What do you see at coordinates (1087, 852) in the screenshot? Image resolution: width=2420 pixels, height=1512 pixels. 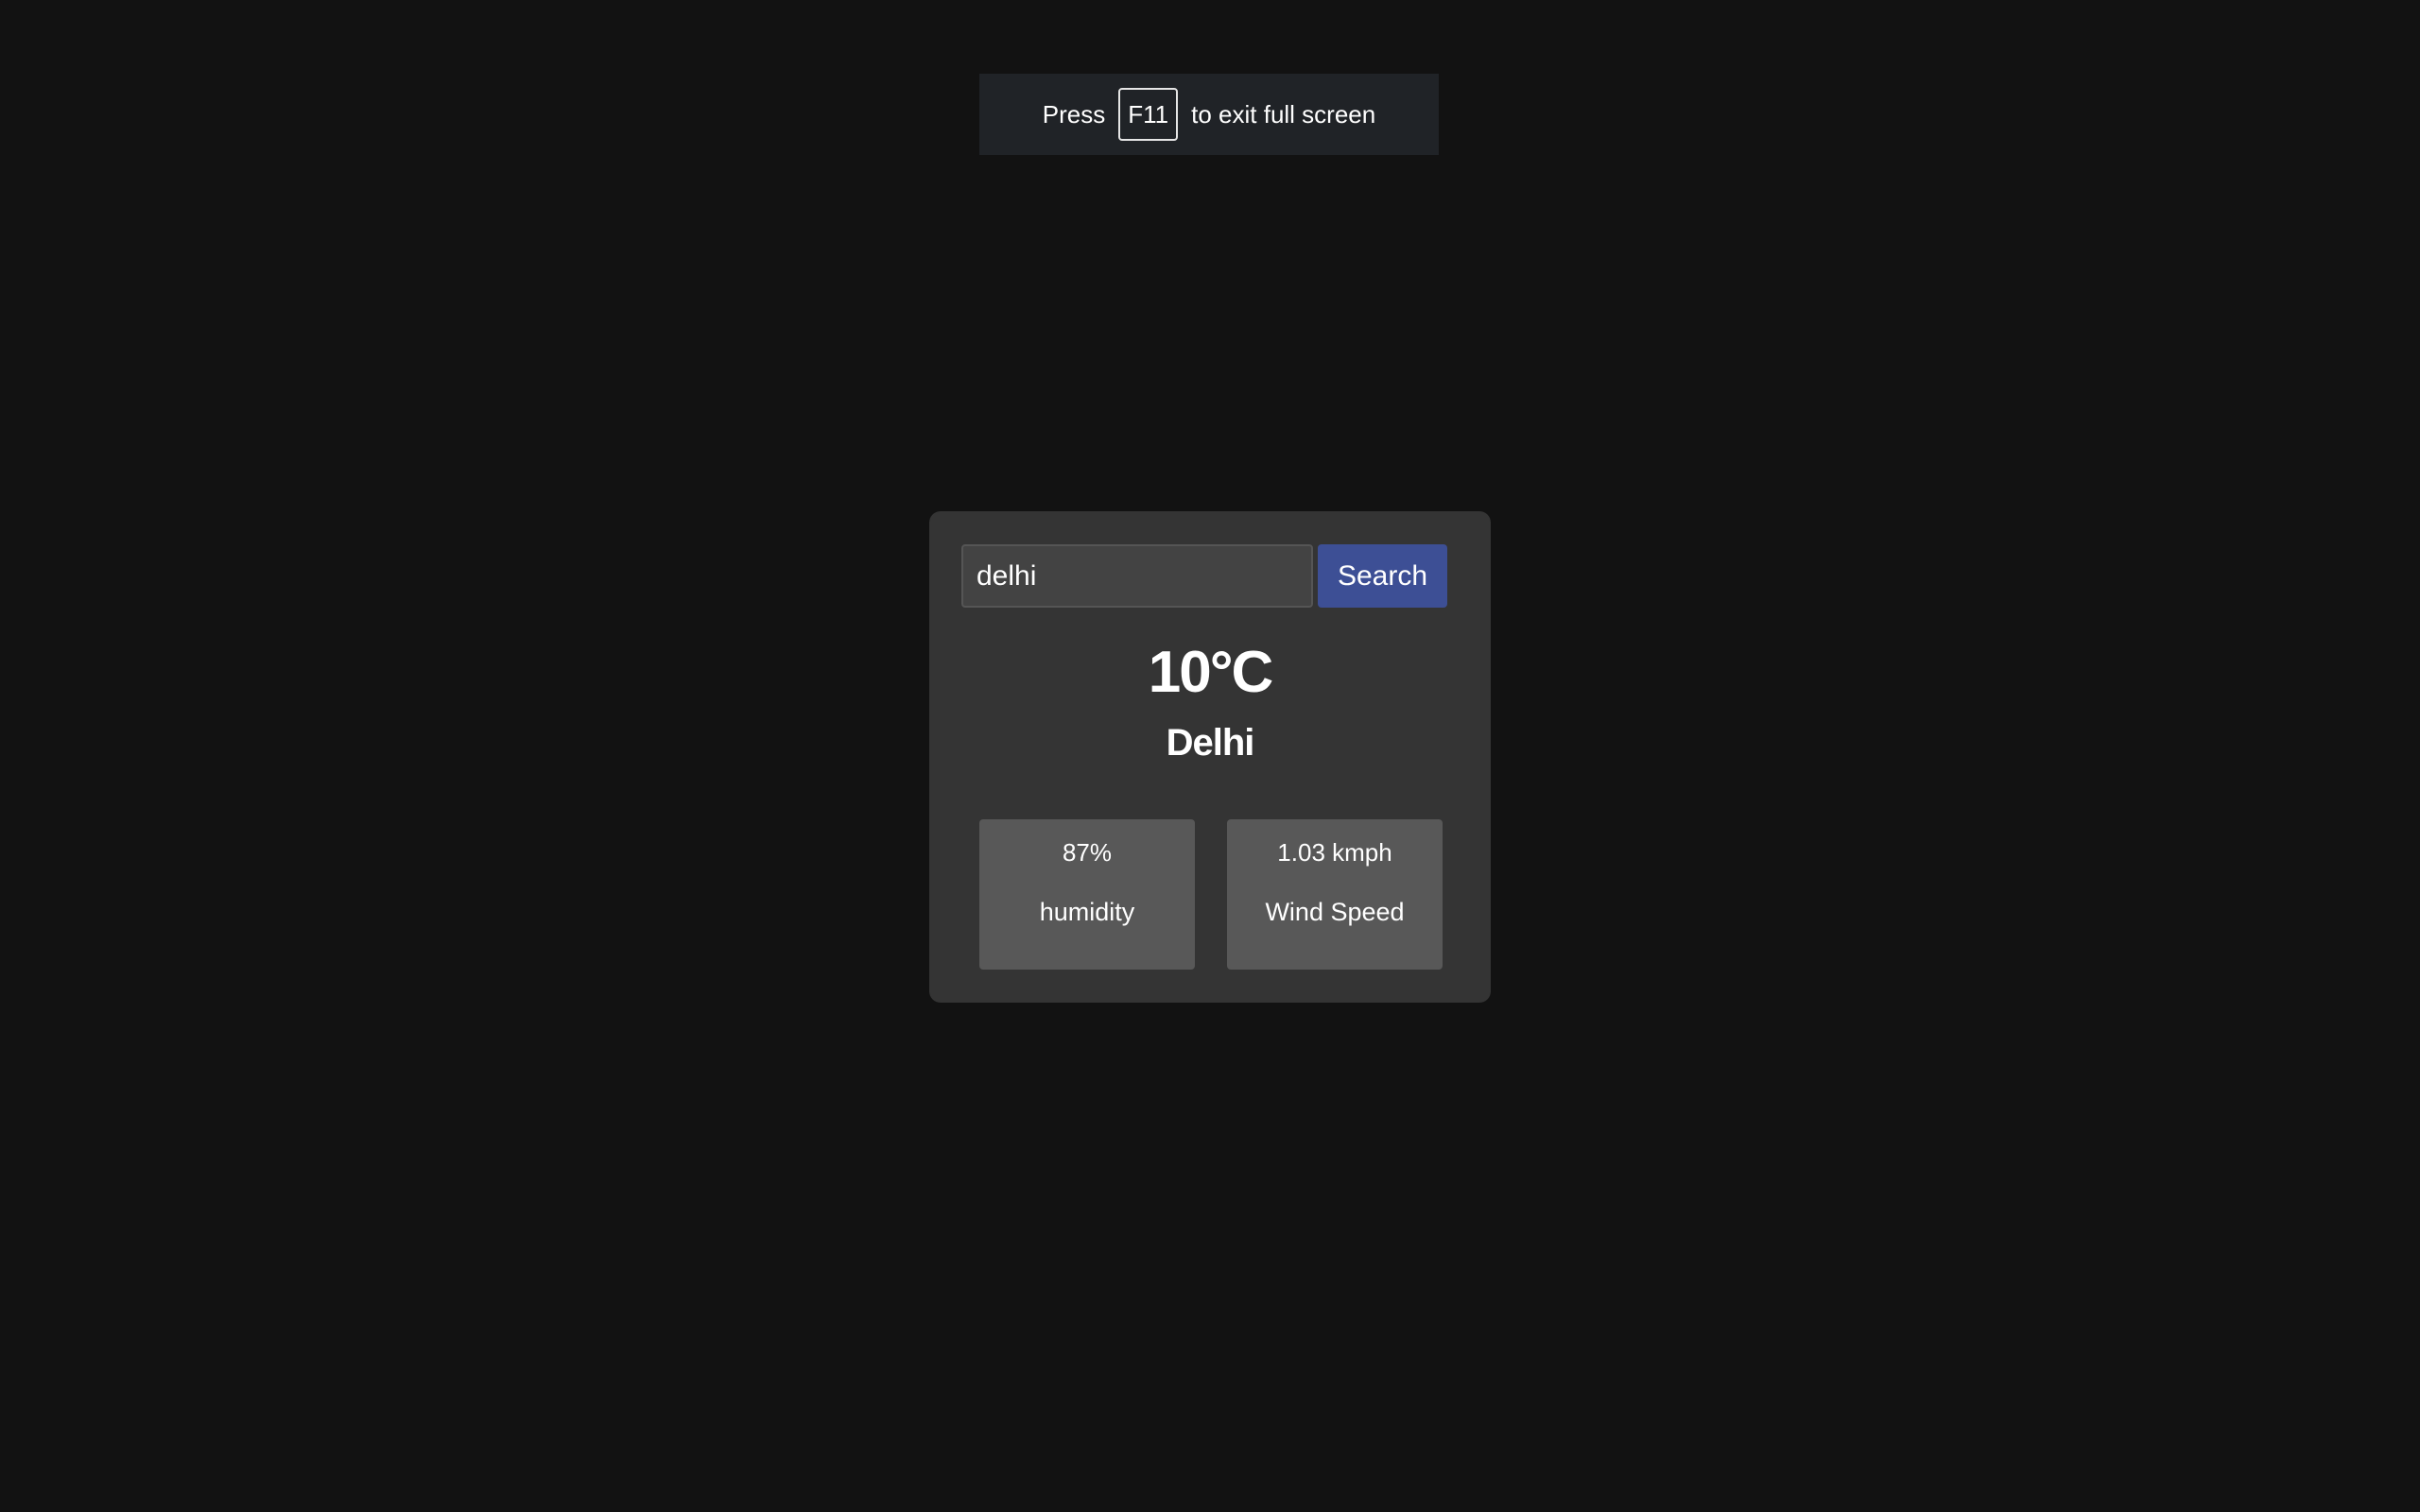 I see `humidity-value: 87%` at bounding box center [1087, 852].